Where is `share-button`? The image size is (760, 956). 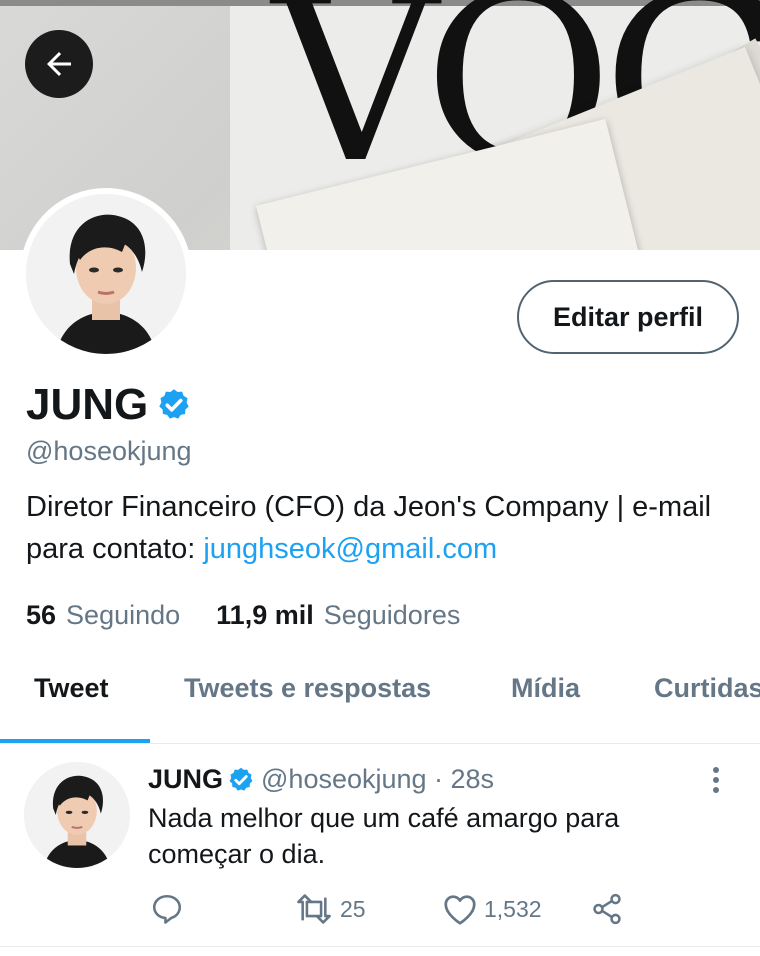 share-button is located at coordinates (607, 909).